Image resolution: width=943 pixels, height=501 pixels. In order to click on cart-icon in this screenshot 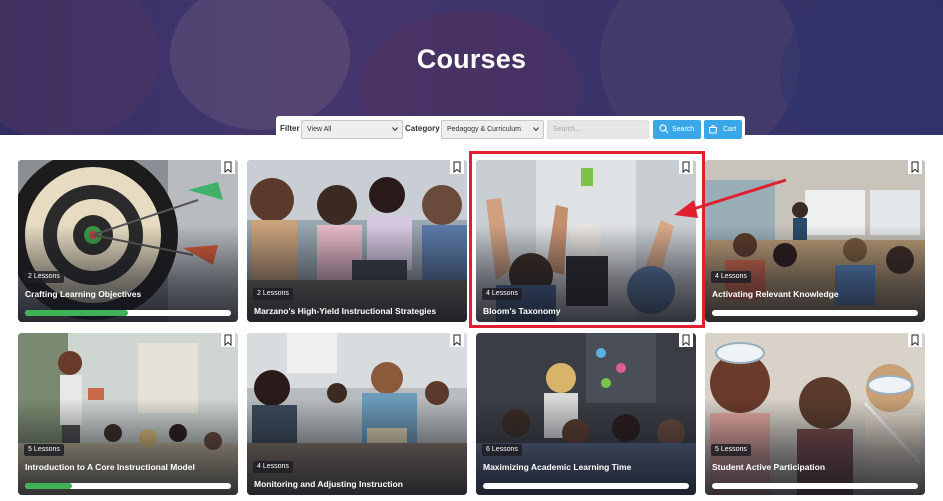, I will do `click(713, 129)`.